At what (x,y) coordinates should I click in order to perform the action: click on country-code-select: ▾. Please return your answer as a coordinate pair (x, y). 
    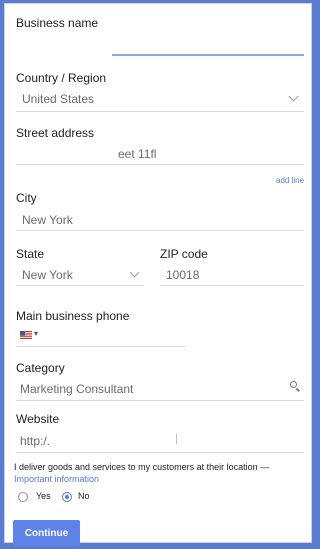
    Looking at the image, I should click on (35, 336).